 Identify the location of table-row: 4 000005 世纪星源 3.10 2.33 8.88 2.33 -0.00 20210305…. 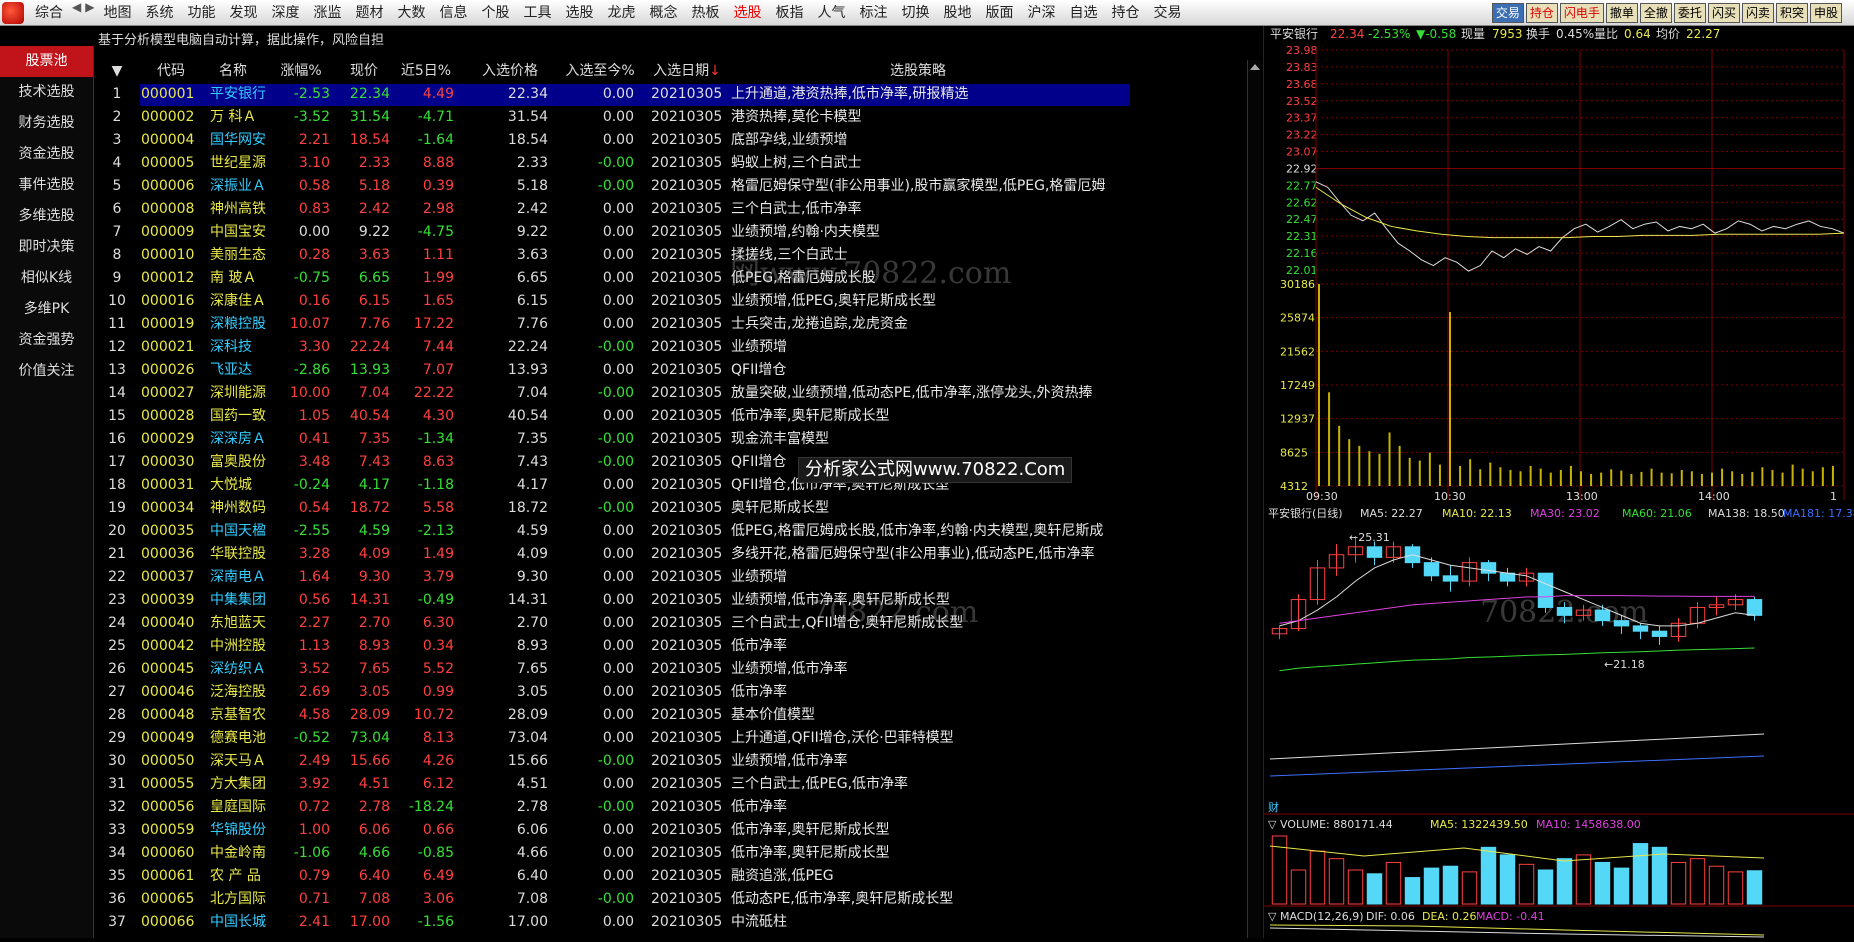
(675, 163).